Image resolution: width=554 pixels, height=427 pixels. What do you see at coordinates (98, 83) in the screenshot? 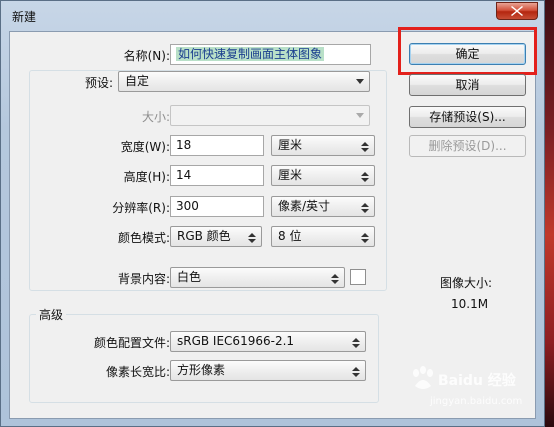
I see `preset-label: 预设:` at bounding box center [98, 83].